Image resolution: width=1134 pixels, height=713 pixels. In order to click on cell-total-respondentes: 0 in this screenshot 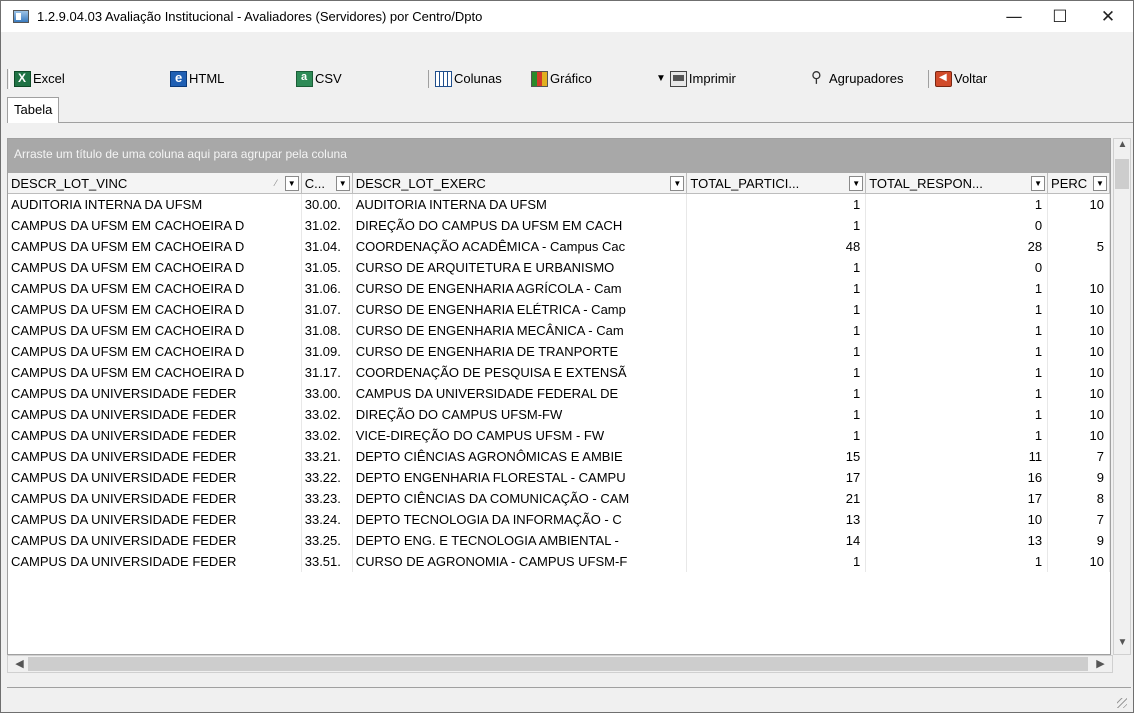, I will do `click(957, 267)`.